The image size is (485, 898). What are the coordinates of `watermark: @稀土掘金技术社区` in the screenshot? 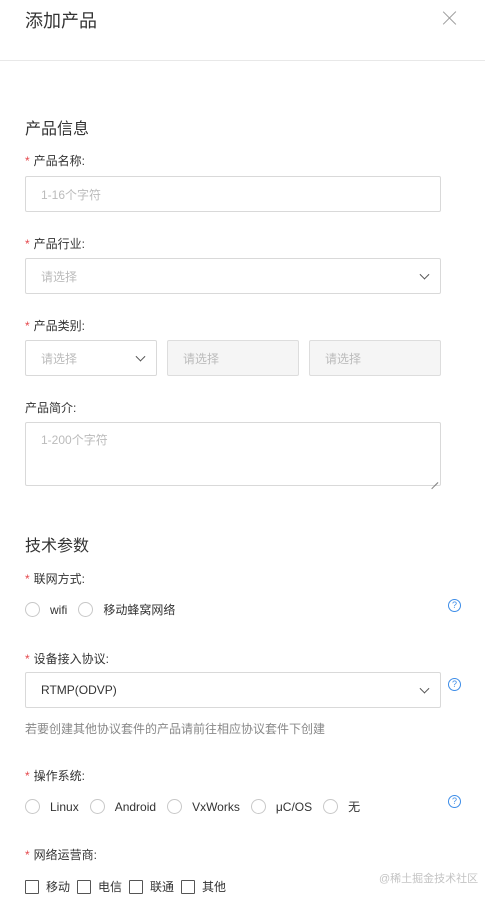 It's located at (429, 879).